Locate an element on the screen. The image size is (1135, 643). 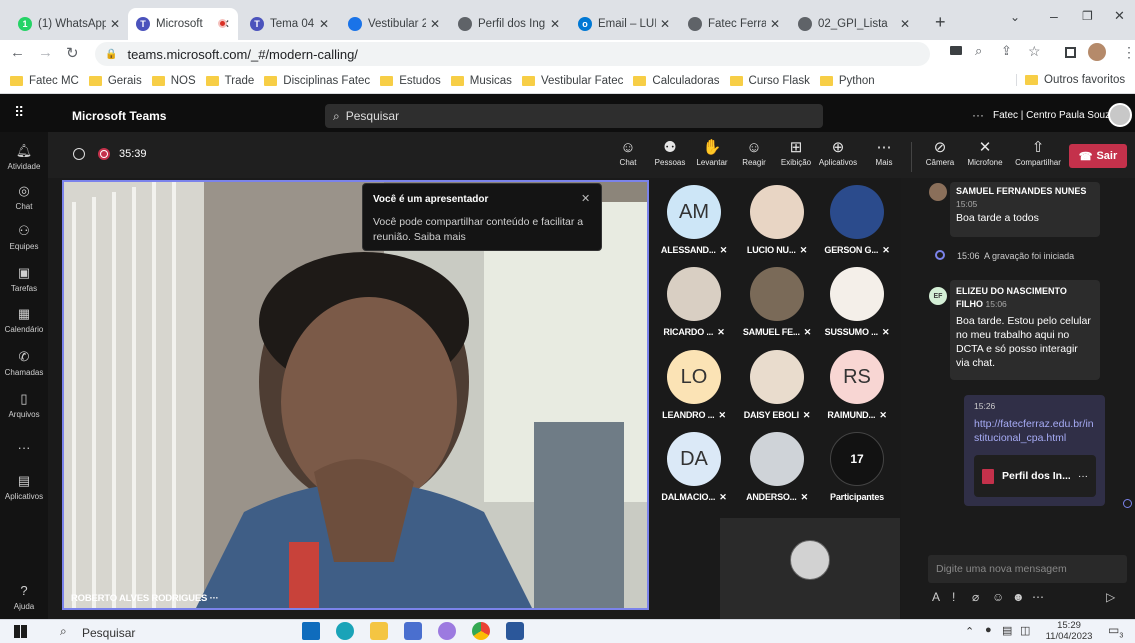
taskbar-search: Pesquisar is located at coordinates (108, 633).